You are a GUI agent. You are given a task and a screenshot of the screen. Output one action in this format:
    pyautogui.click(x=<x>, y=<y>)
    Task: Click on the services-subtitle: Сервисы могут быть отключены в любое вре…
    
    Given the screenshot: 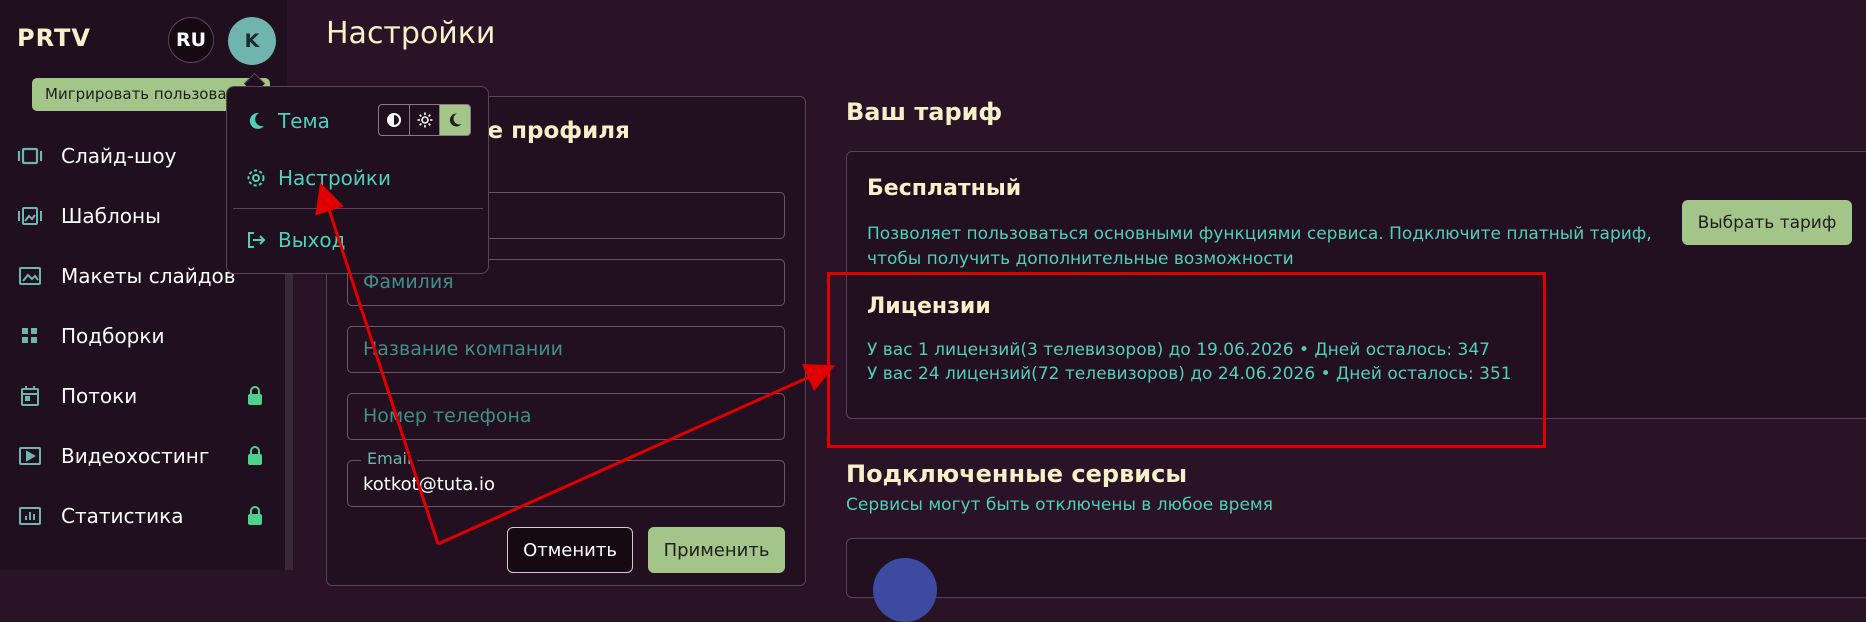 What is the action you would take?
    pyautogui.click(x=1059, y=505)
    